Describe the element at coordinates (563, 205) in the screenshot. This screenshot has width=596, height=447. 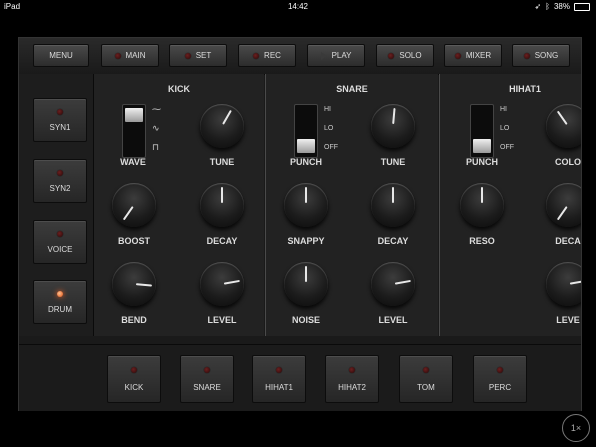
I see `hihat1-decay-knob` at that location.